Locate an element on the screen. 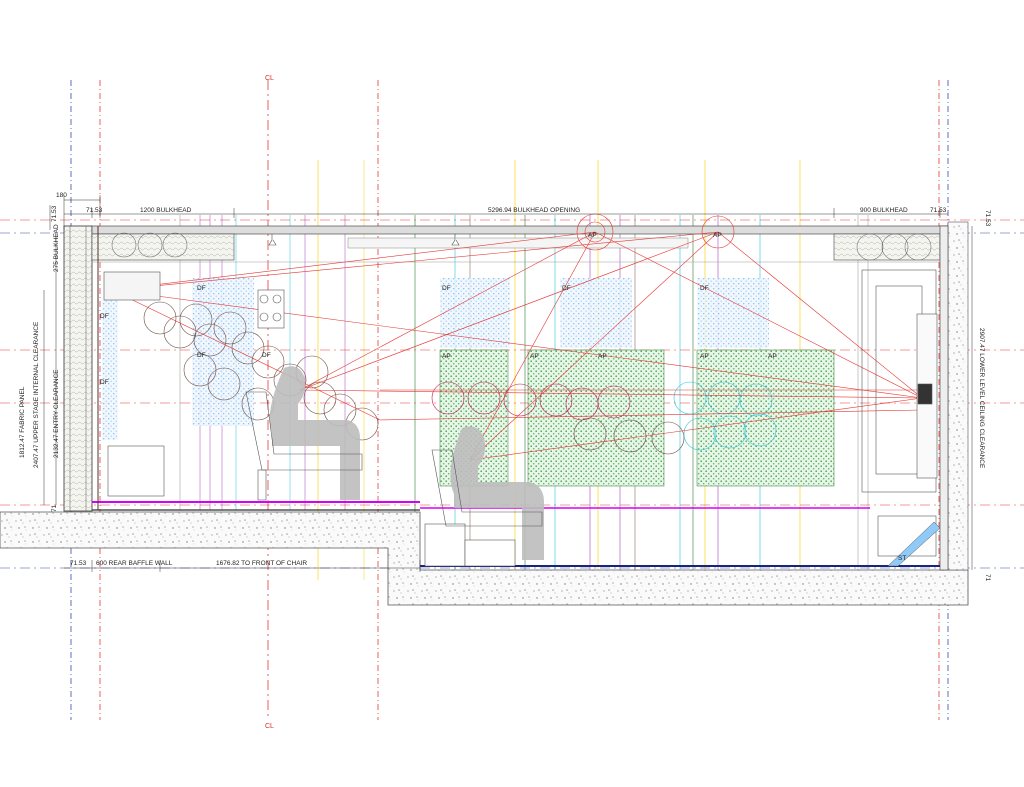 The width and height of the screenshot is (1024, 787). bulkhead-right is located at coordinates (887, 247).